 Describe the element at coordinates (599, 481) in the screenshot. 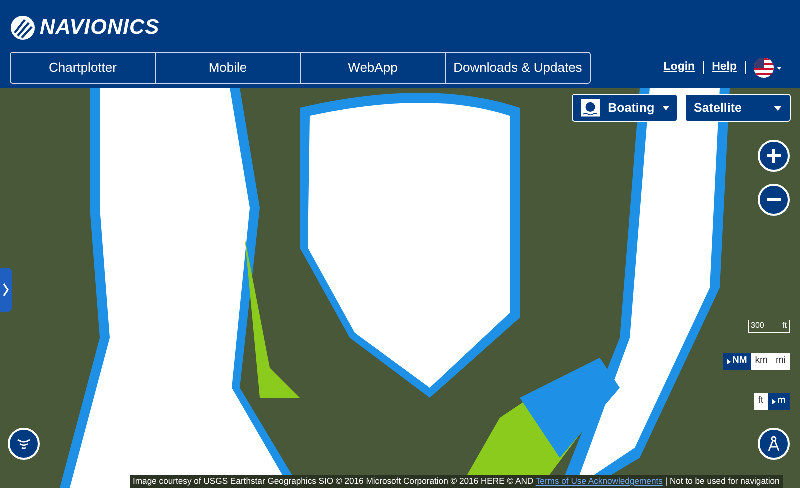

I see `terms-link: Terms of Use Acknowledgements` at that location.